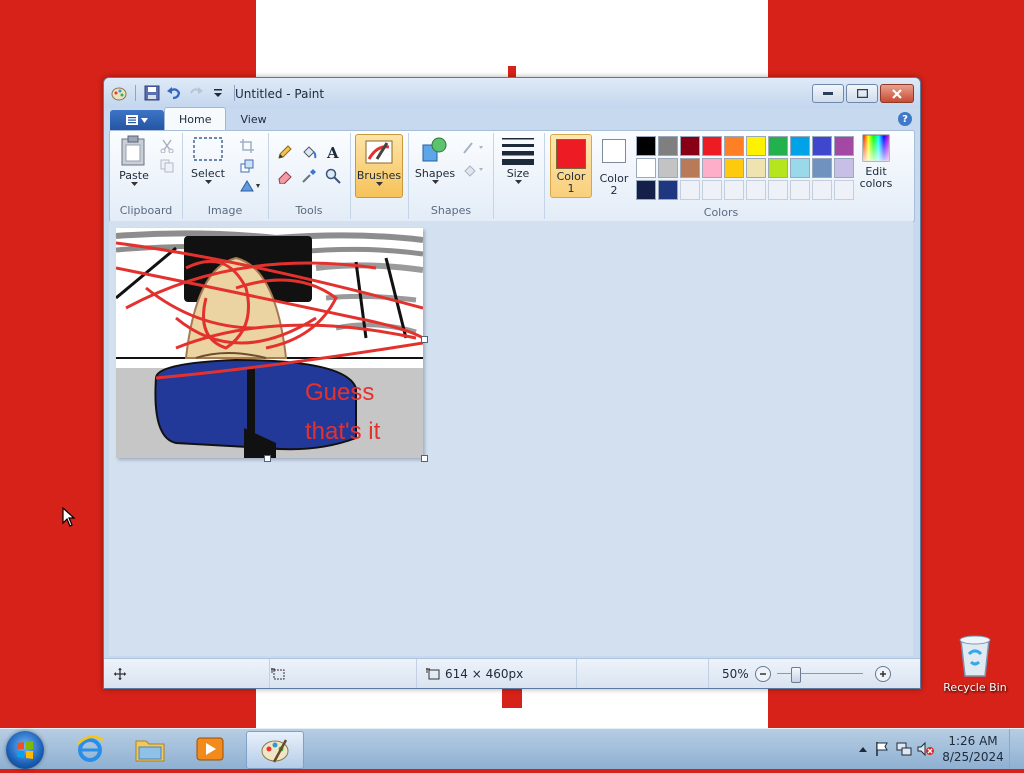 Image resolution: width=1024 pixels, height=773 pixels. I want to click on chevron-down-icon, so click(435, 182).